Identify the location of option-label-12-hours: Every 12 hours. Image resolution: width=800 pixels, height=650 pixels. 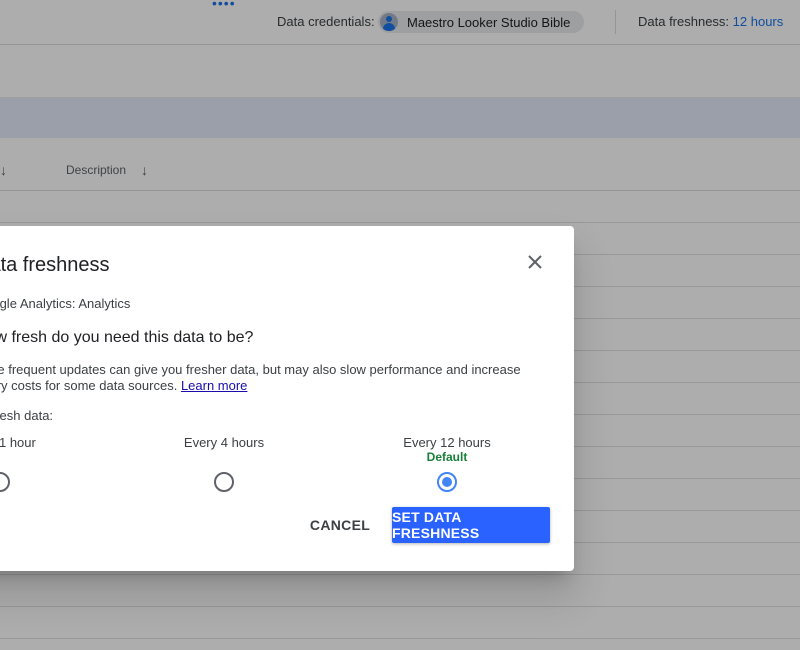
(447, 442).